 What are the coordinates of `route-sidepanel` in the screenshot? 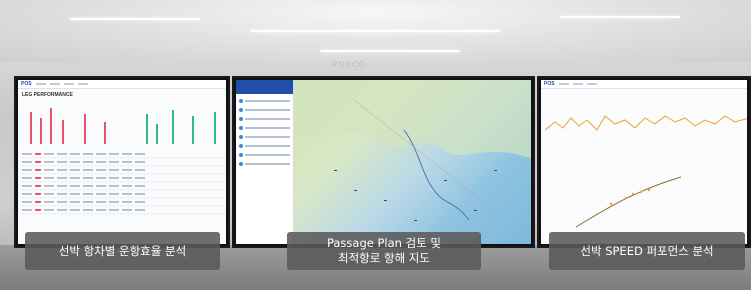 It's located at (265, 162).